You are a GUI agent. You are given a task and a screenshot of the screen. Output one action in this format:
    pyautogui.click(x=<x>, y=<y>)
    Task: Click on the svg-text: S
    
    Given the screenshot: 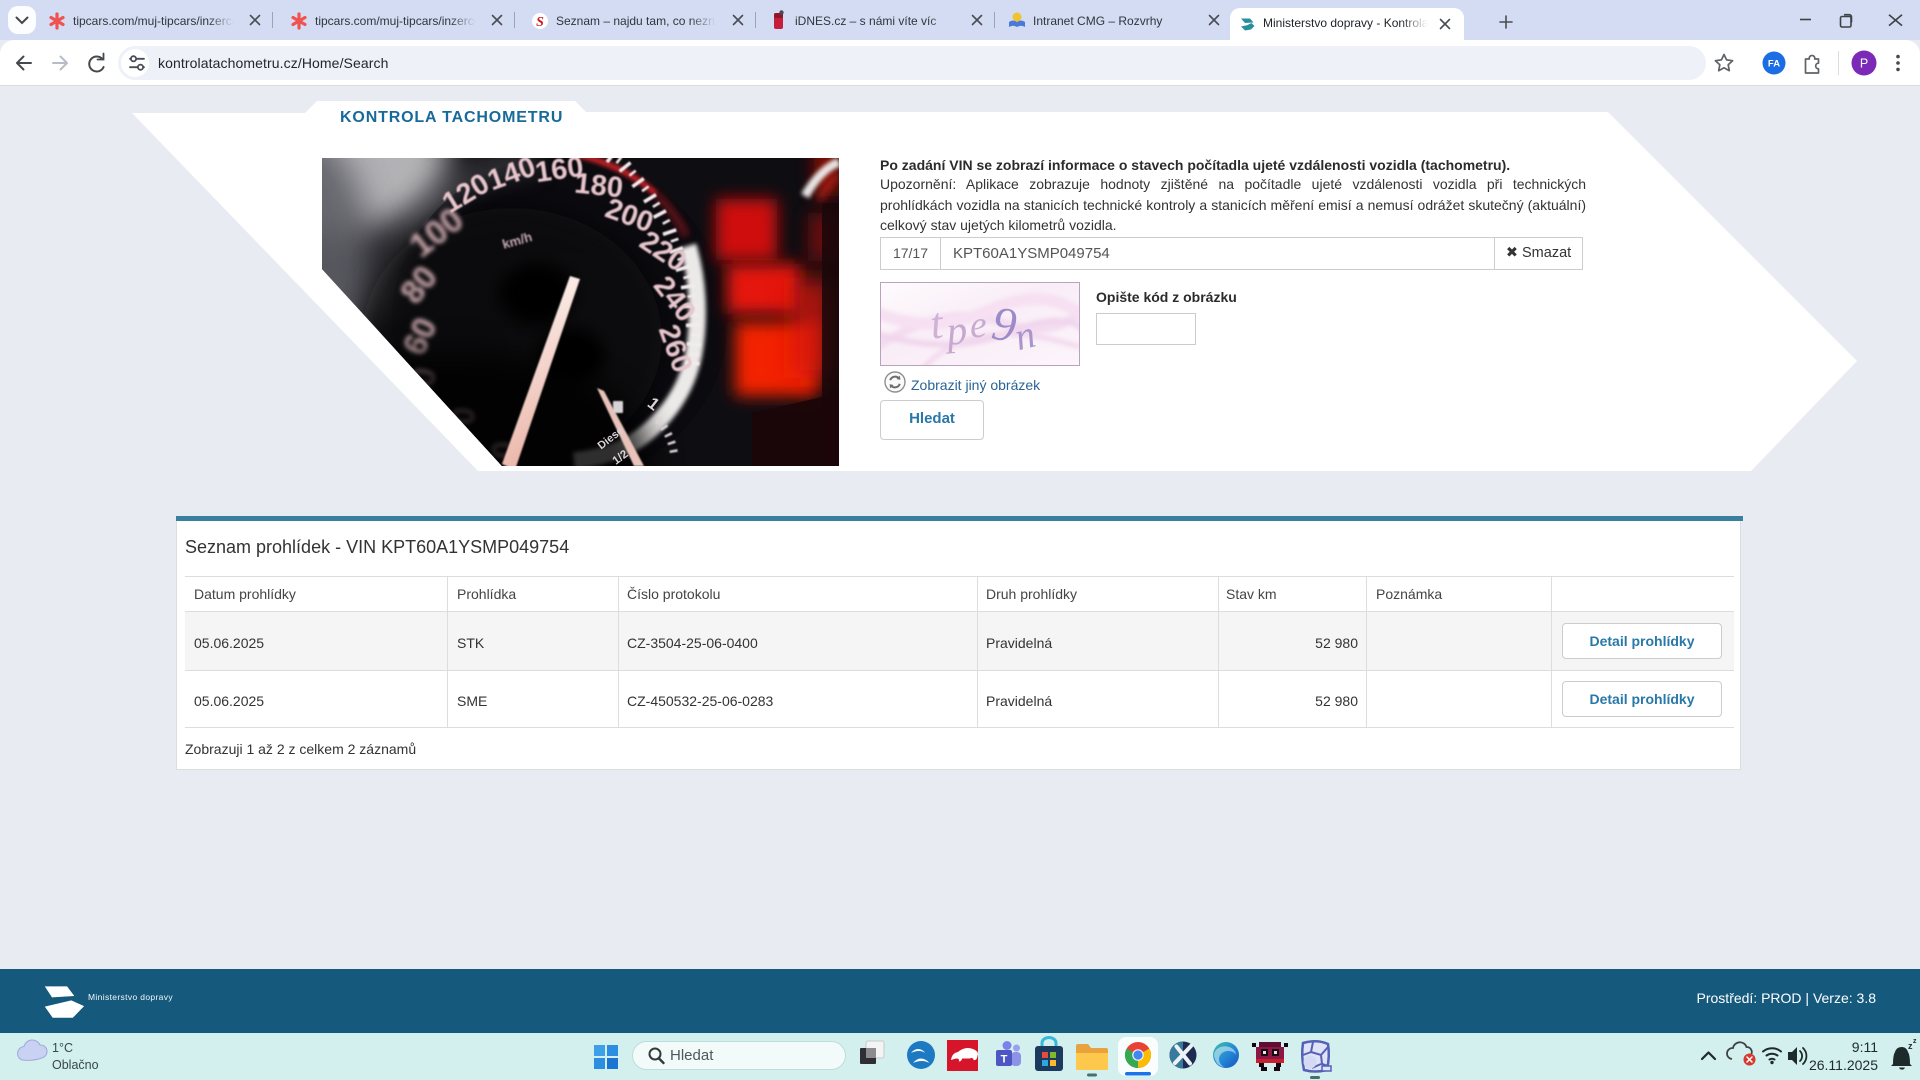 What is the action you would take?
    pyautogui.click(x=540, y=22)
    